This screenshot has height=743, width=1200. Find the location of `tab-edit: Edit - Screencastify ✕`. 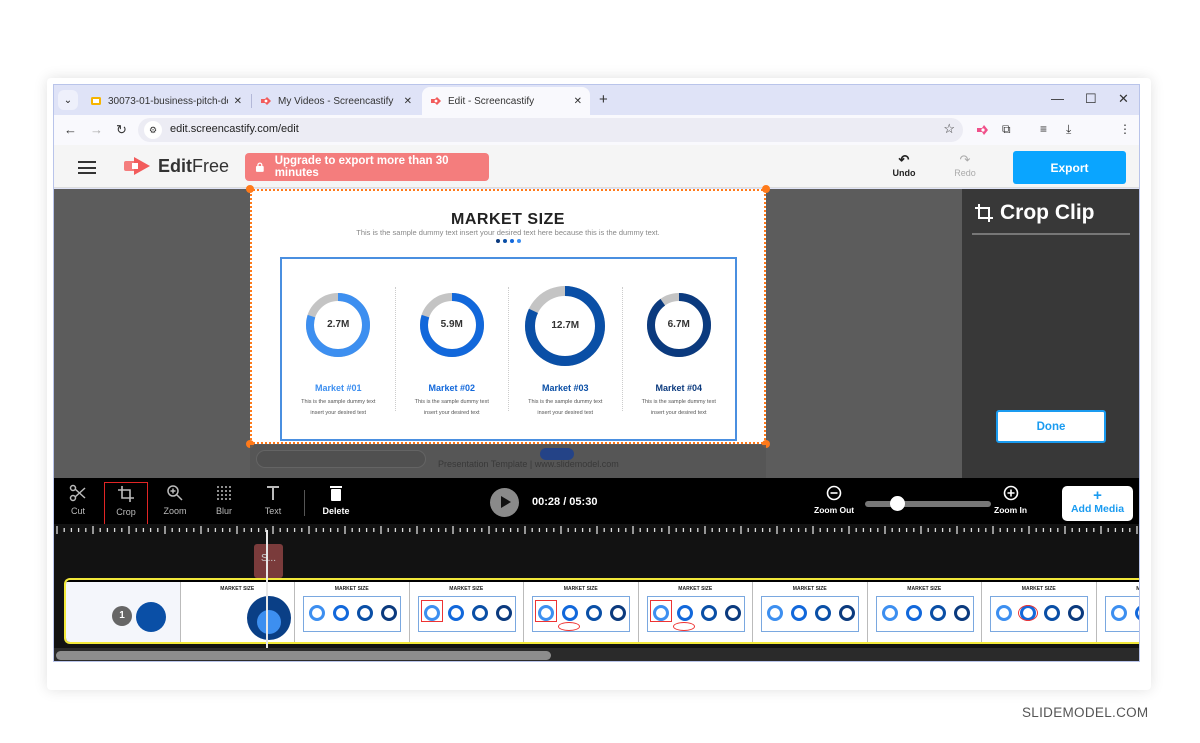

tab-edit: Edit - Screencastify ✕ is located at coordinates (506, 101).